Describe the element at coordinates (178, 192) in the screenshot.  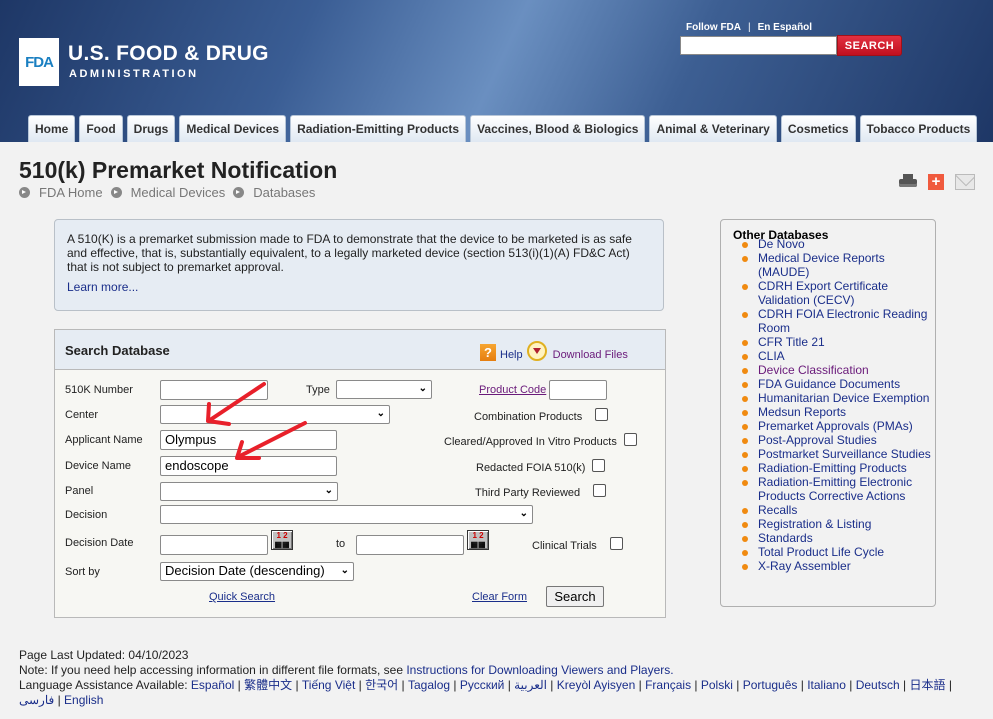
I see `breadcrumb-medical-devices: Medical Devices` at that location.